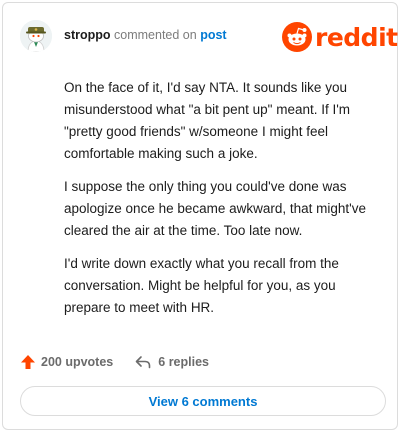 This screenshot has height=432, width=400. Describe the element at coordinates (28, 362) in the screenshot. I see `upvote-arrow-icon` at that location.